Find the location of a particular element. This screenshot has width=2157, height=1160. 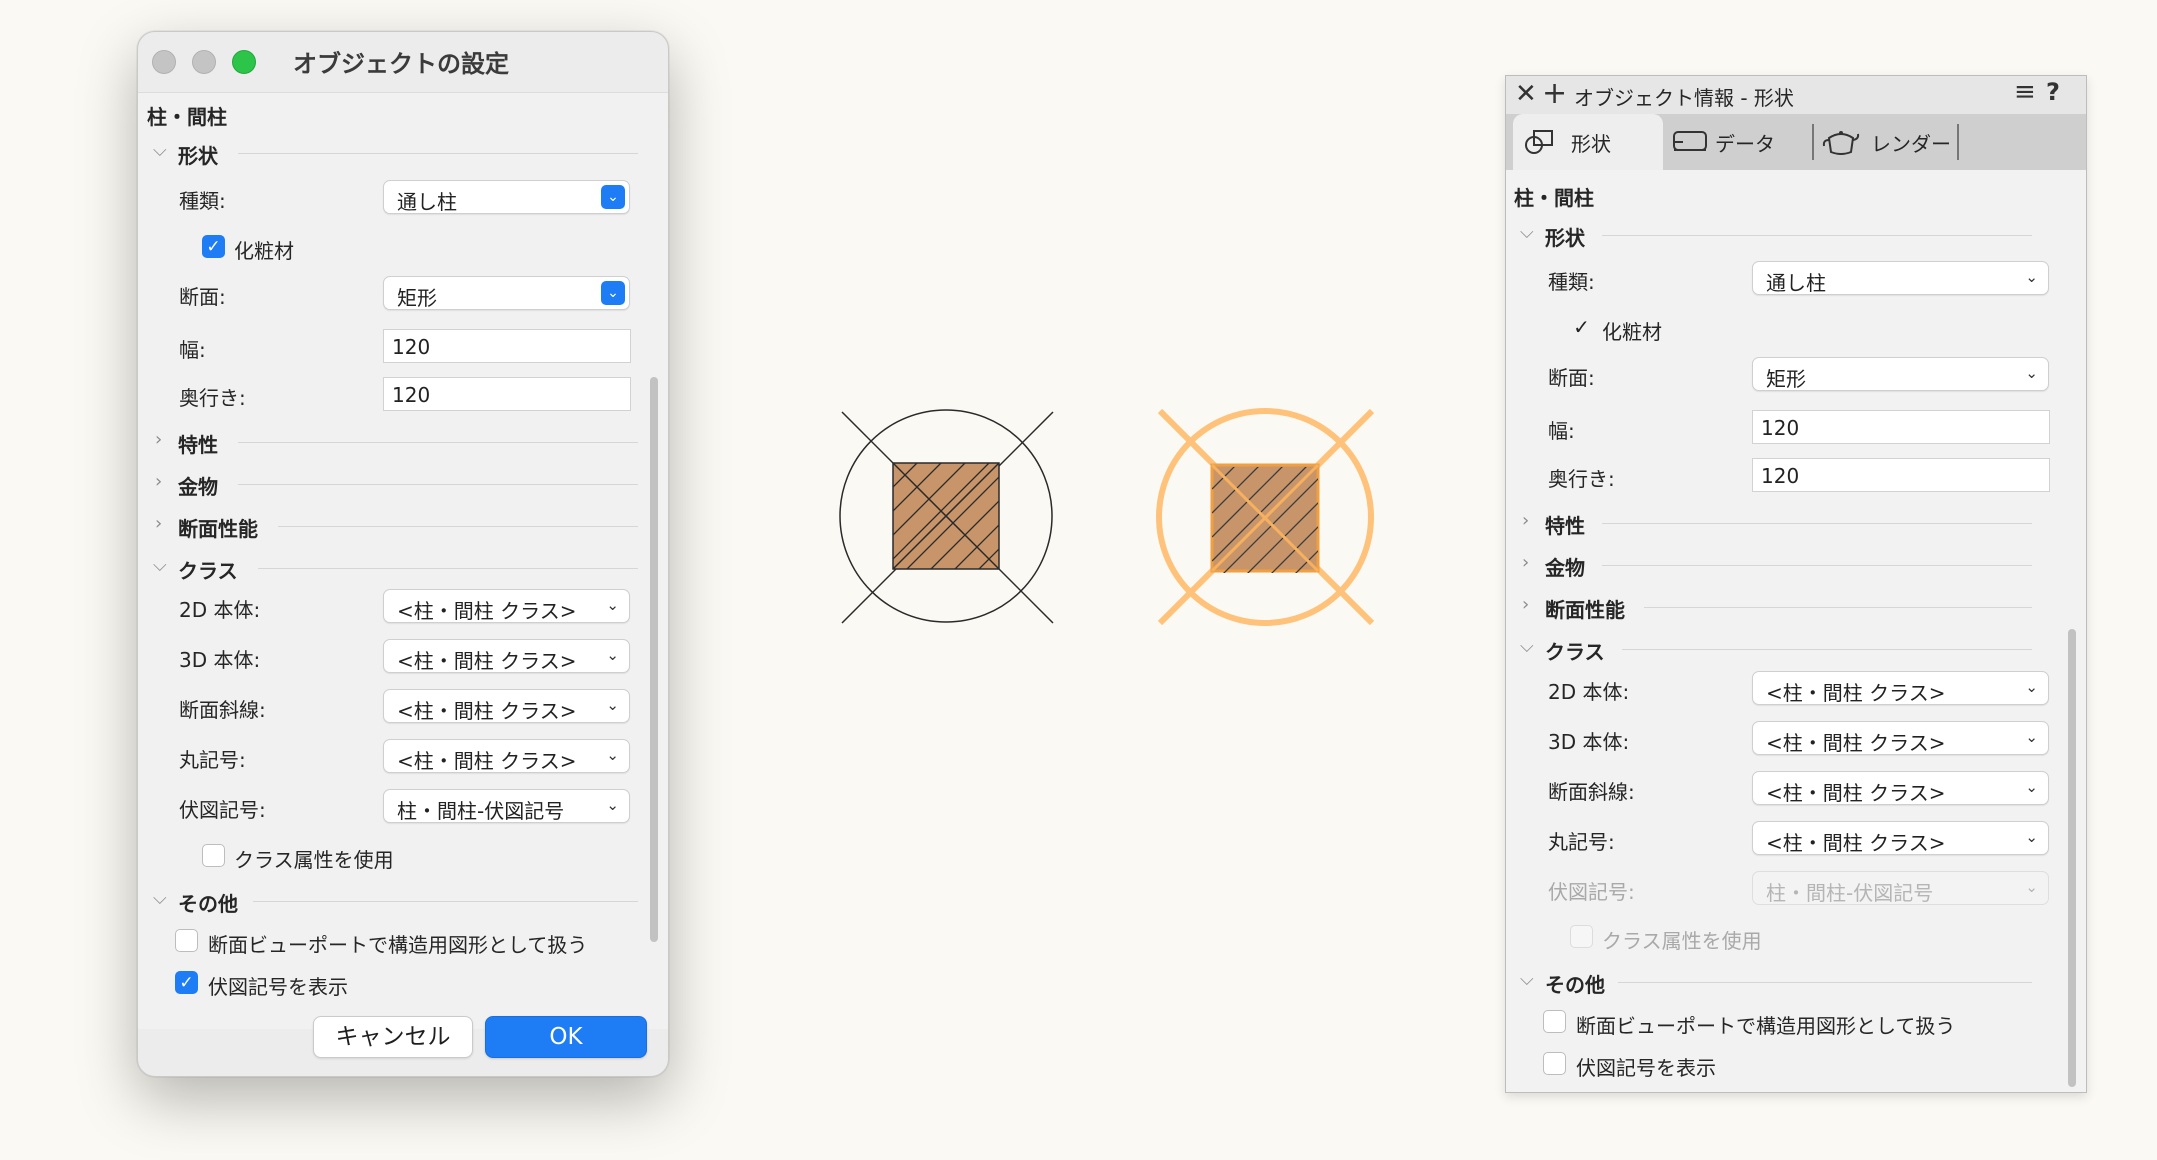

tab-shape: 形状 is located at coordinates (1588, 142).